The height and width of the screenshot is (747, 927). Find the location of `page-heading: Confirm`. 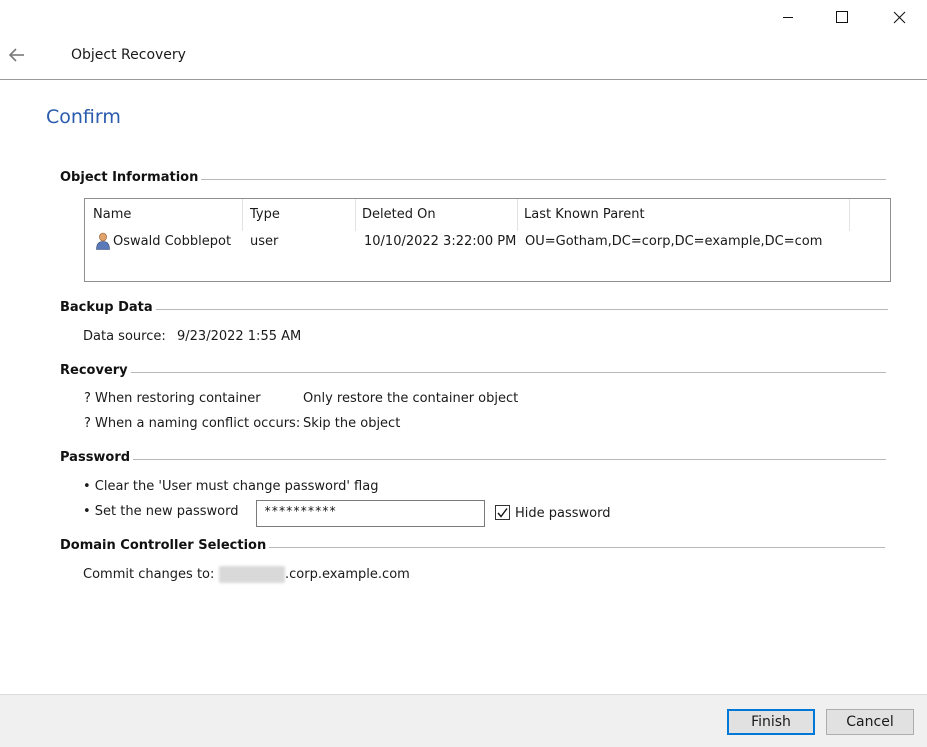

page-heading: Confirm is located at coordinates (83, 117).